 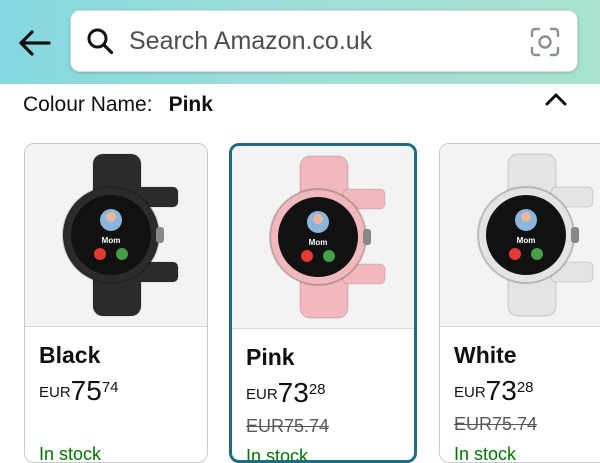 What do you see at coordinates (190, 104) in the screenshot?
I see `variation-selected-value: Pink` at bounding box center [190, 104].